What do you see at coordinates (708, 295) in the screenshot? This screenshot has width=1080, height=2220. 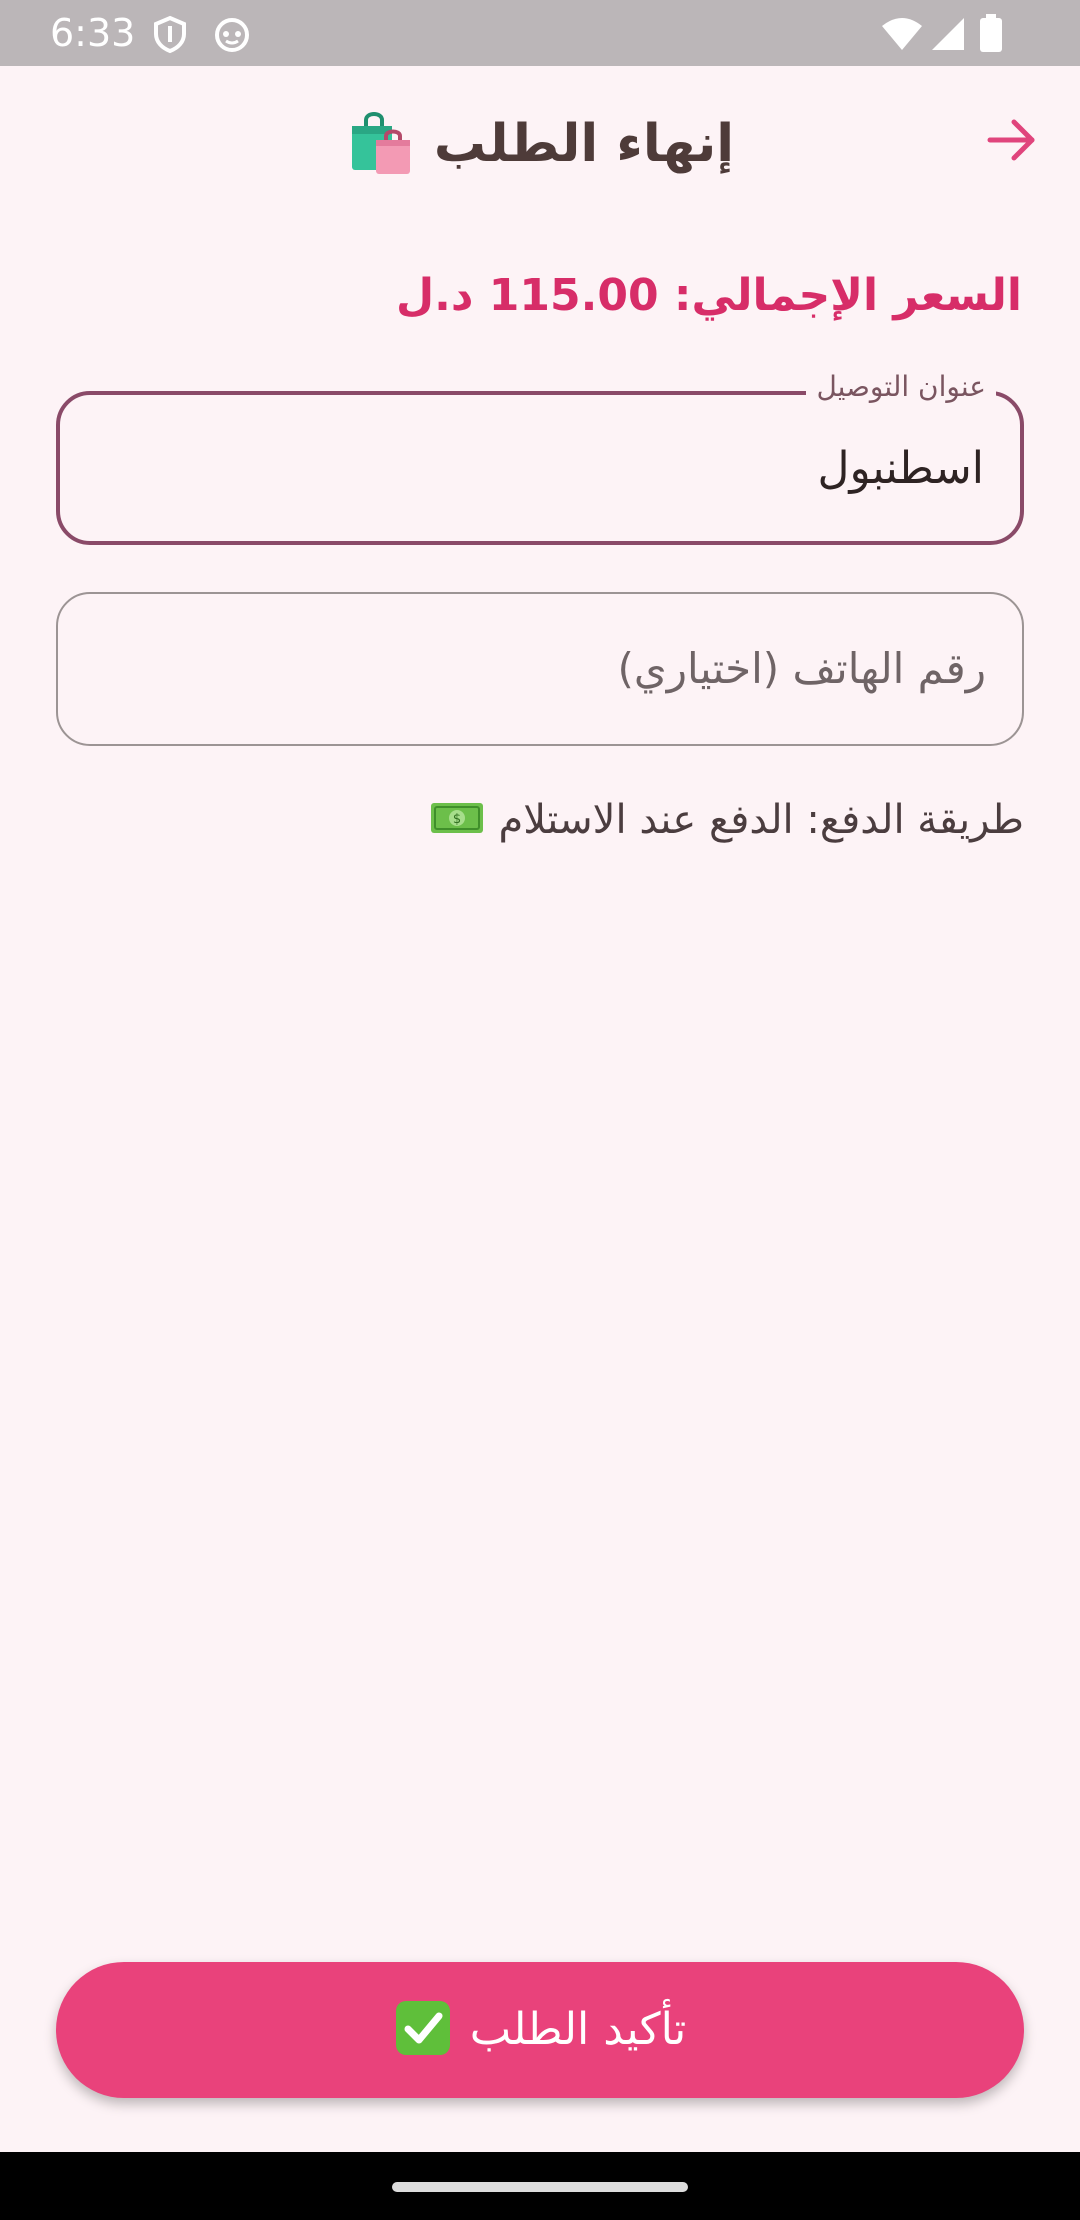 I see `total-price: السعر الإجمالي: 115.00 د.ل` at bounding box center [708, 295].